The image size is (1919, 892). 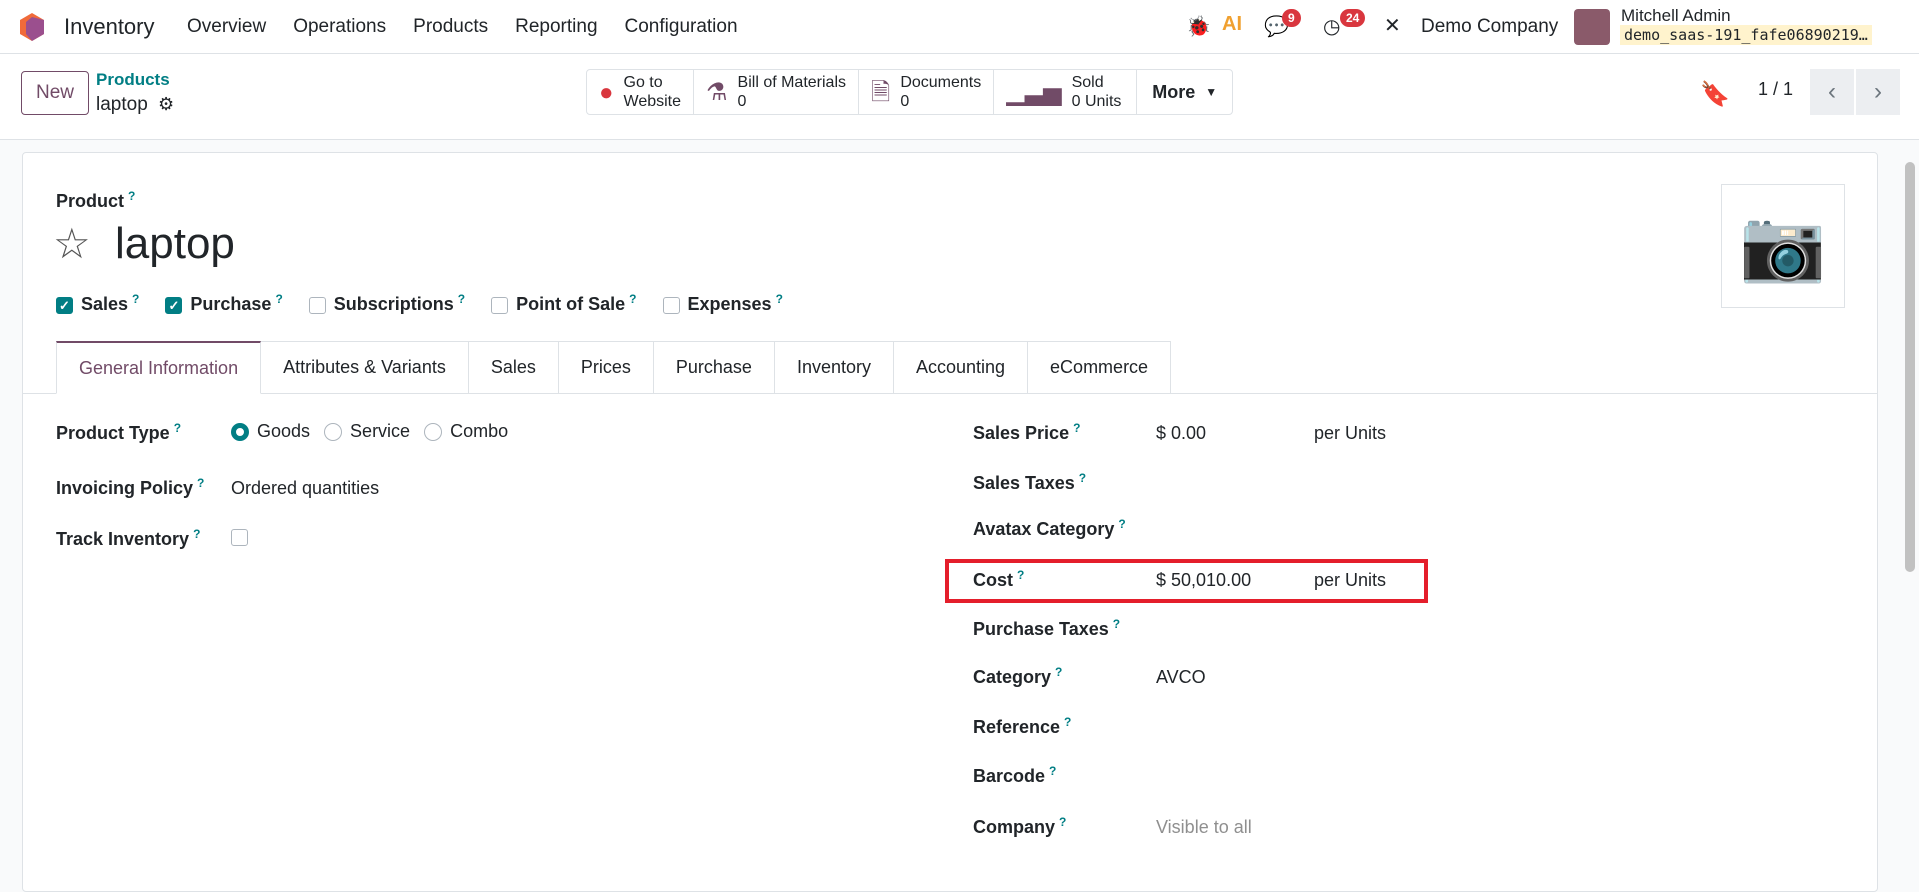 I want to click on breadcrumb-current: laptop, so click(x=122, y=104).